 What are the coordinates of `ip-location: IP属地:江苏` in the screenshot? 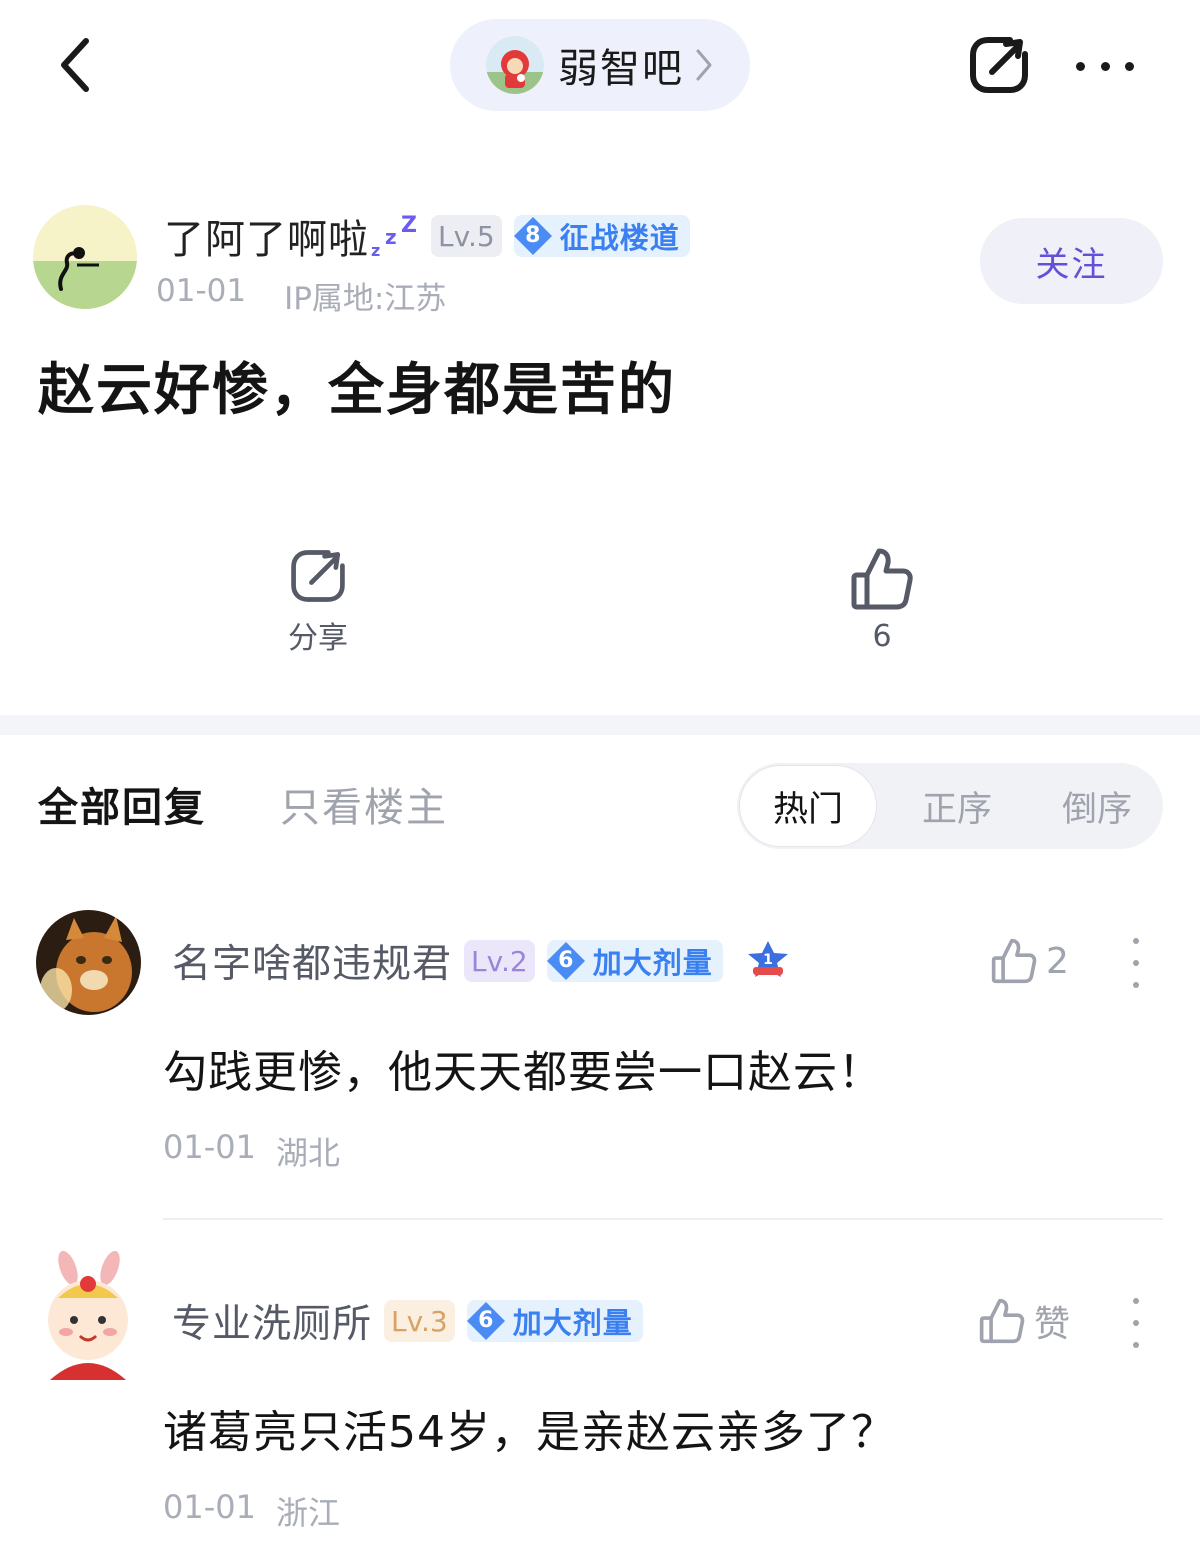 It's located at (365, 299).